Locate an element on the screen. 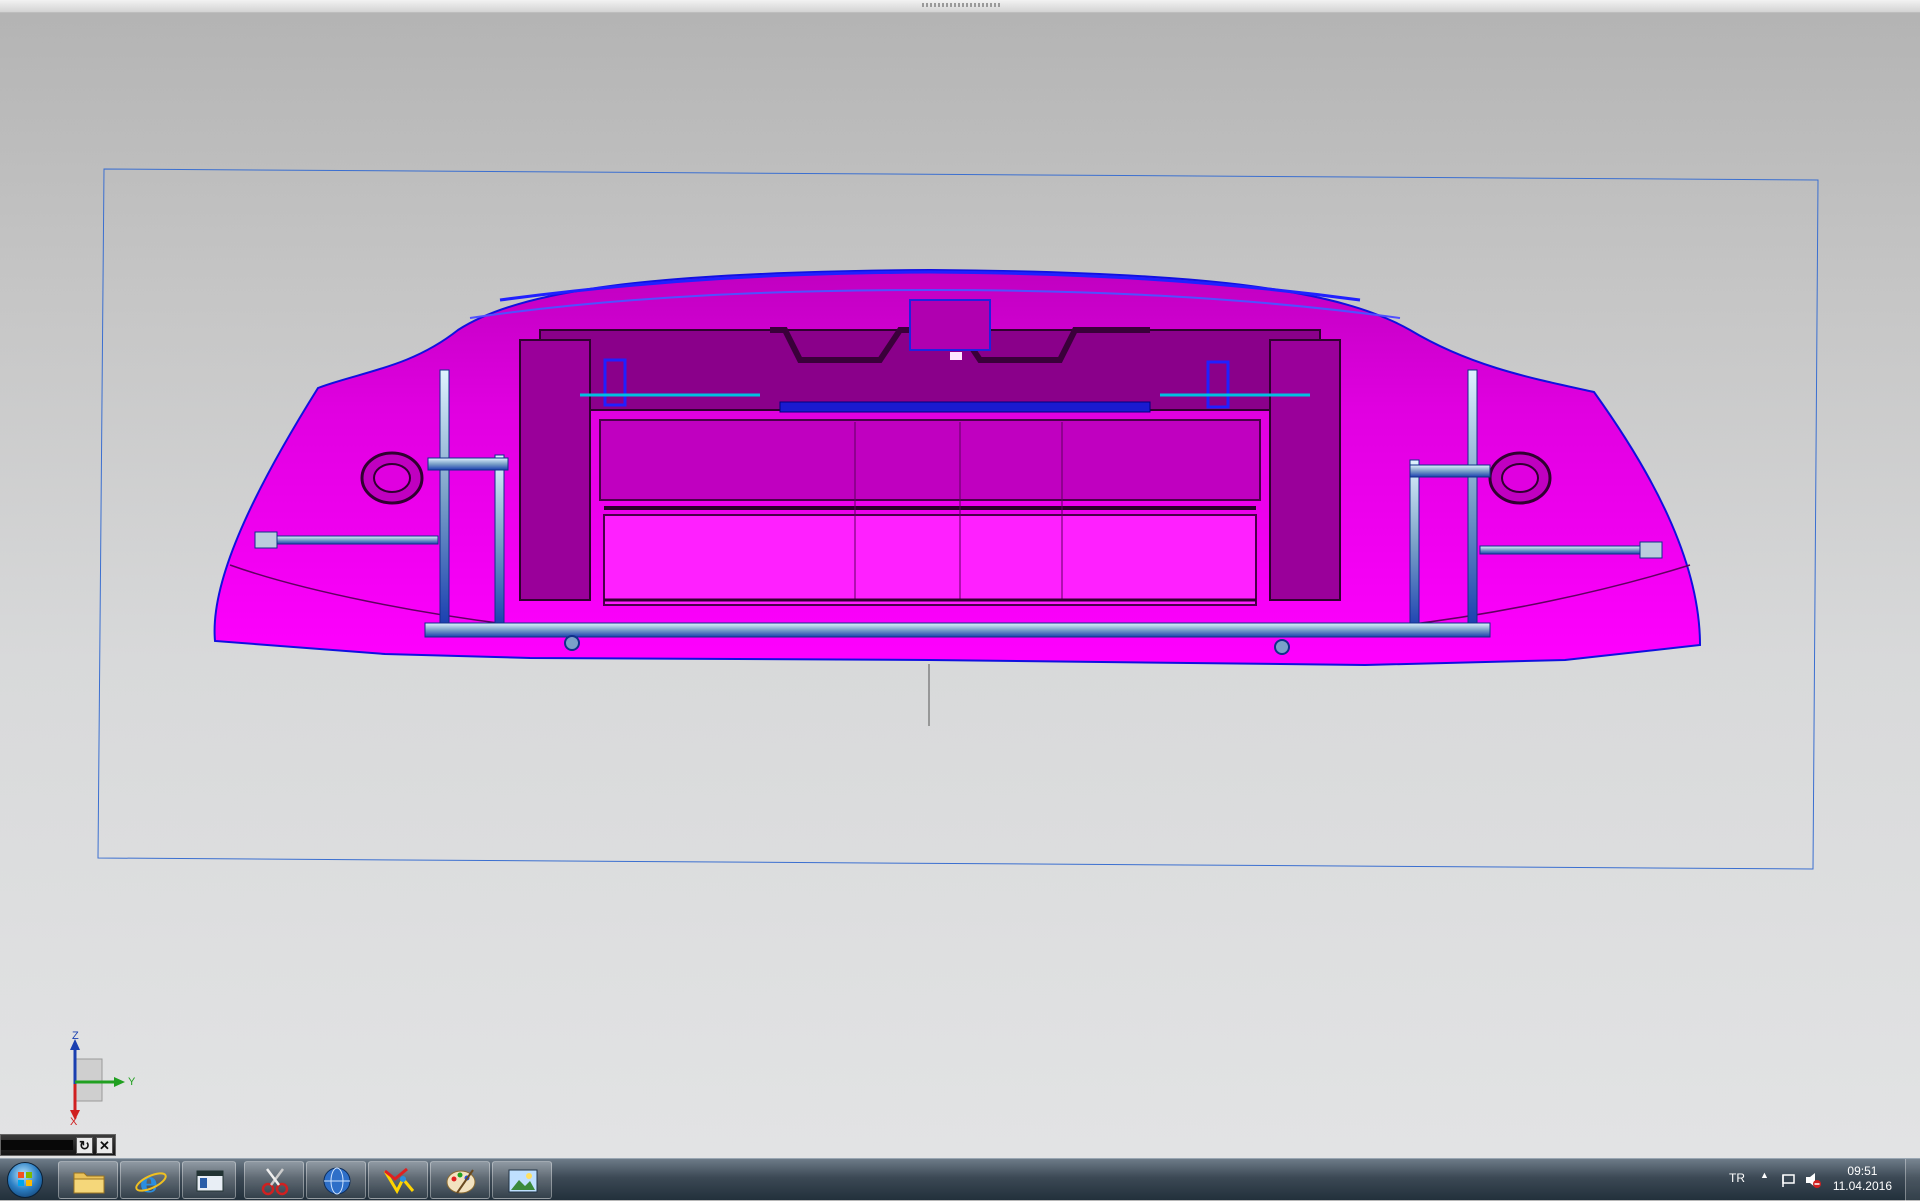 The width and height of the screenshot is (1920, 1201). taskbar-app-cad is located at coordinates (398, 1180).